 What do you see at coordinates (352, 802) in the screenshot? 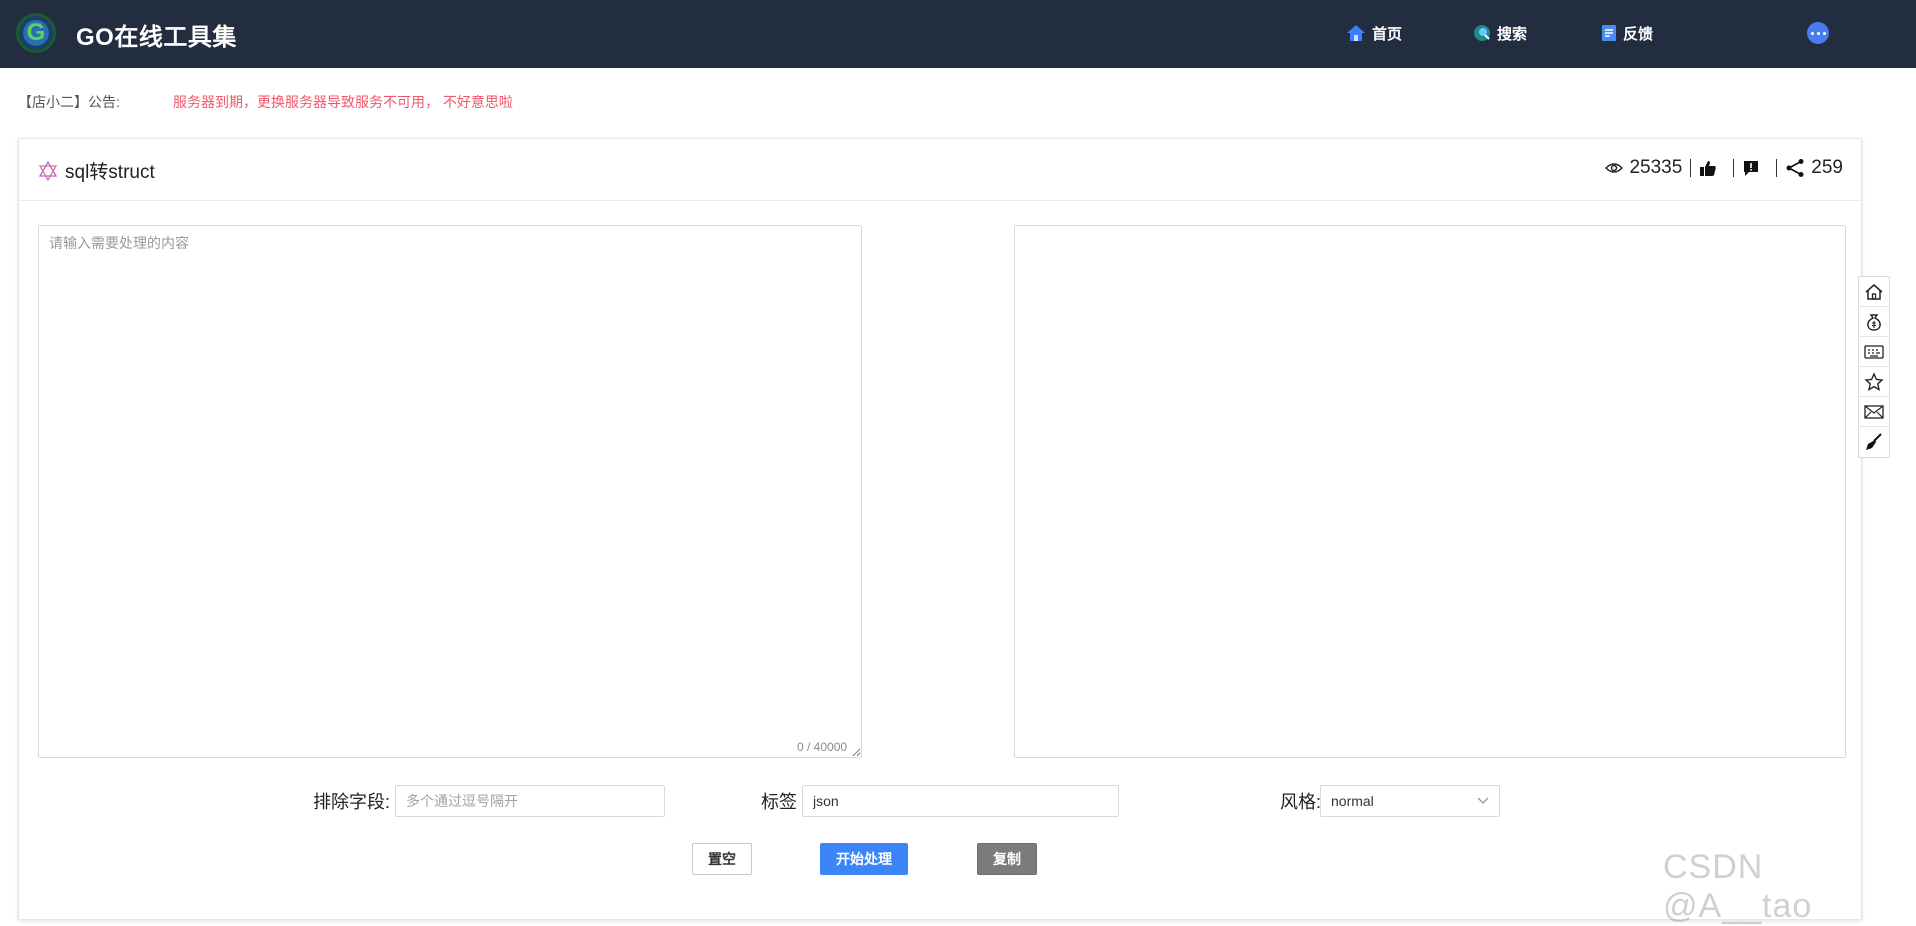
I see `exclude-fields-label: 排除字段:` at bounding box center [352, 802].